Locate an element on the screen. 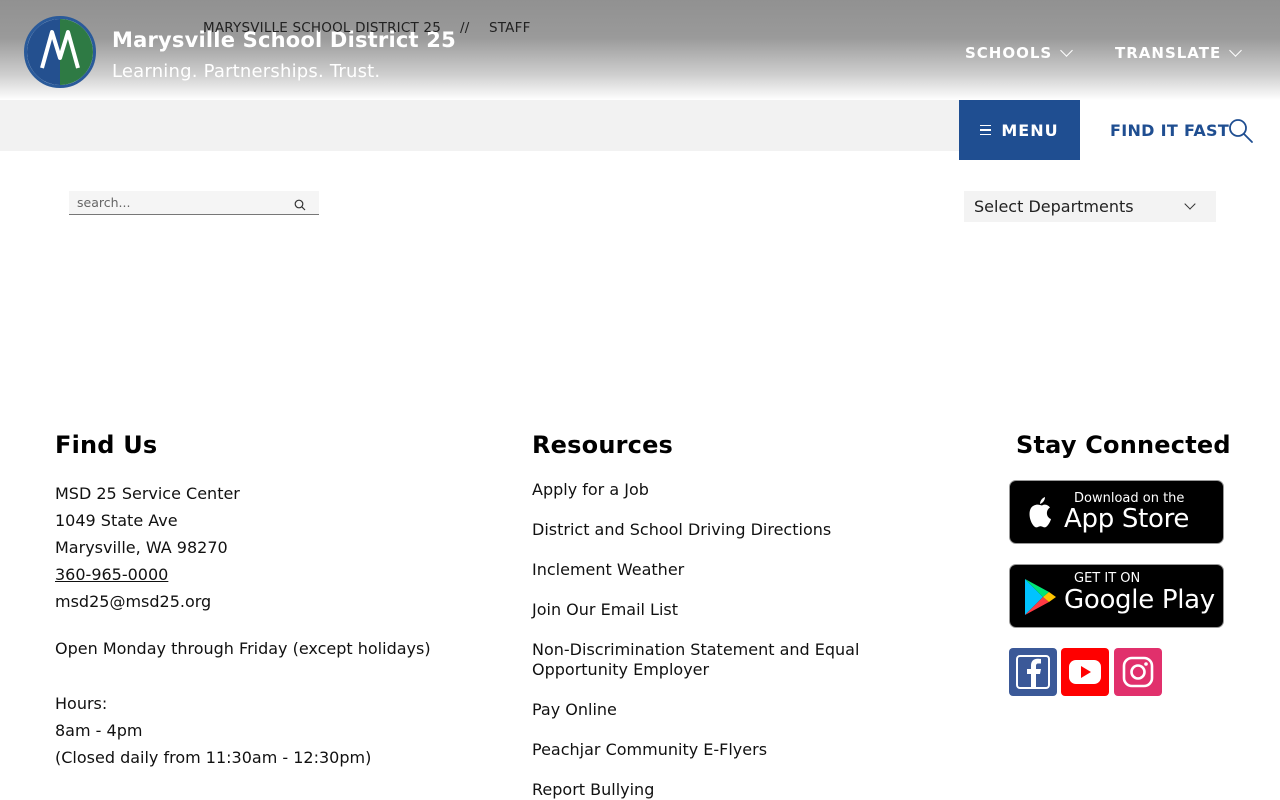  google-play-icon is located at coordinates (1040, 597).